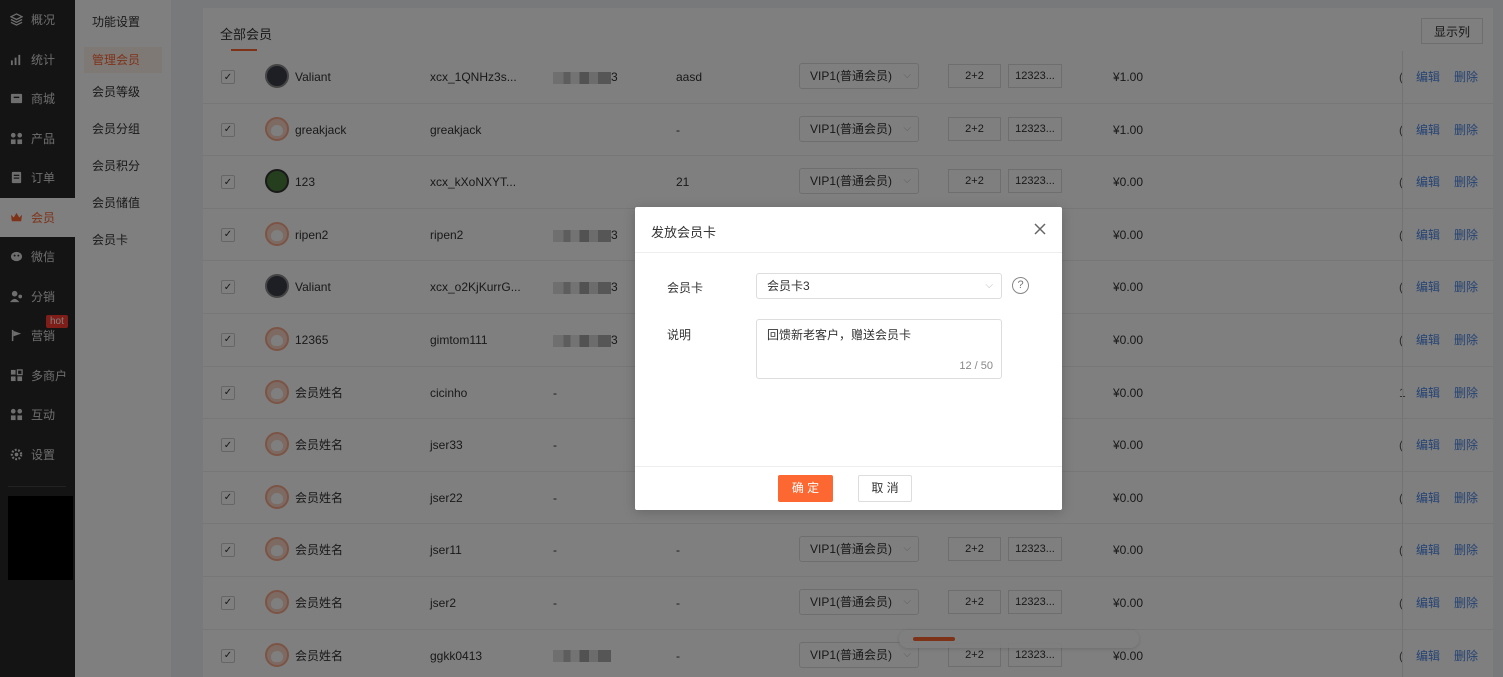  I want to click on dialog-footer-divider, so click(848, 466).